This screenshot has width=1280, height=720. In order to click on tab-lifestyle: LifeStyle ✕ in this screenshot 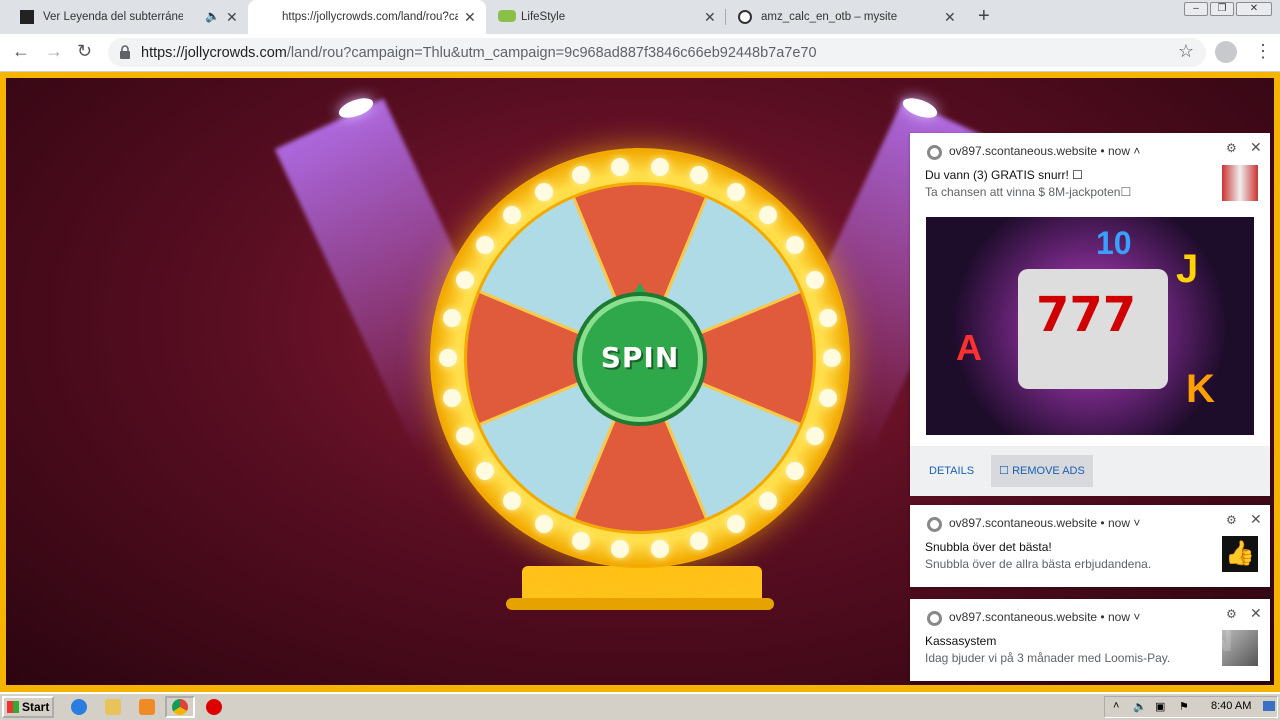, I will do `click(607, 17)`.